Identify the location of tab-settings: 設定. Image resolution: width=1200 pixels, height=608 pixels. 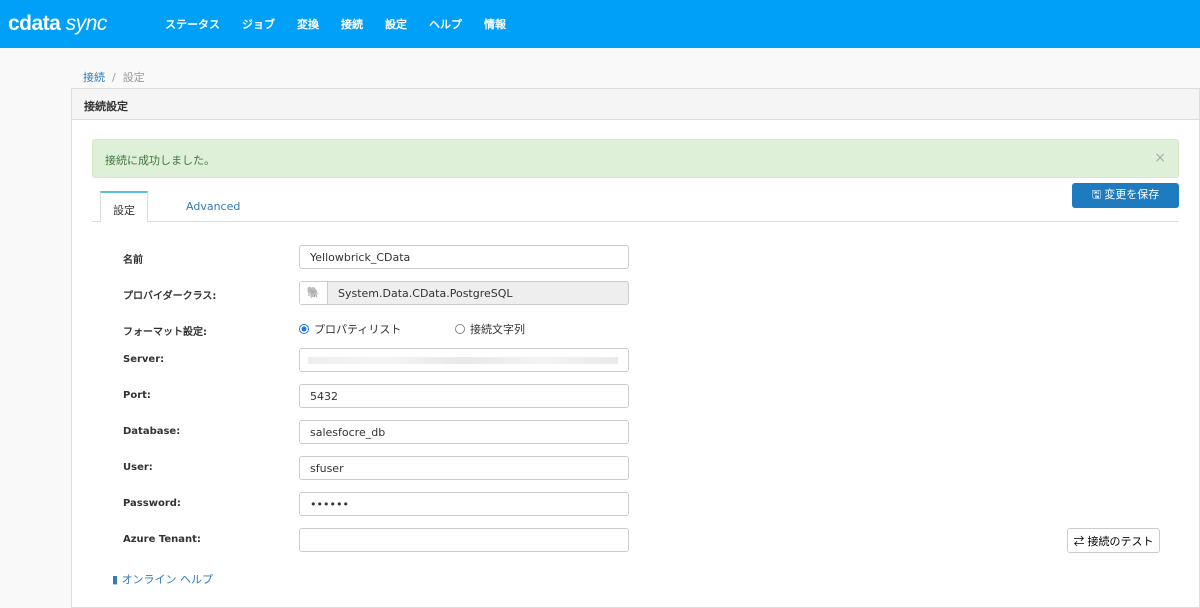
(124, 207).